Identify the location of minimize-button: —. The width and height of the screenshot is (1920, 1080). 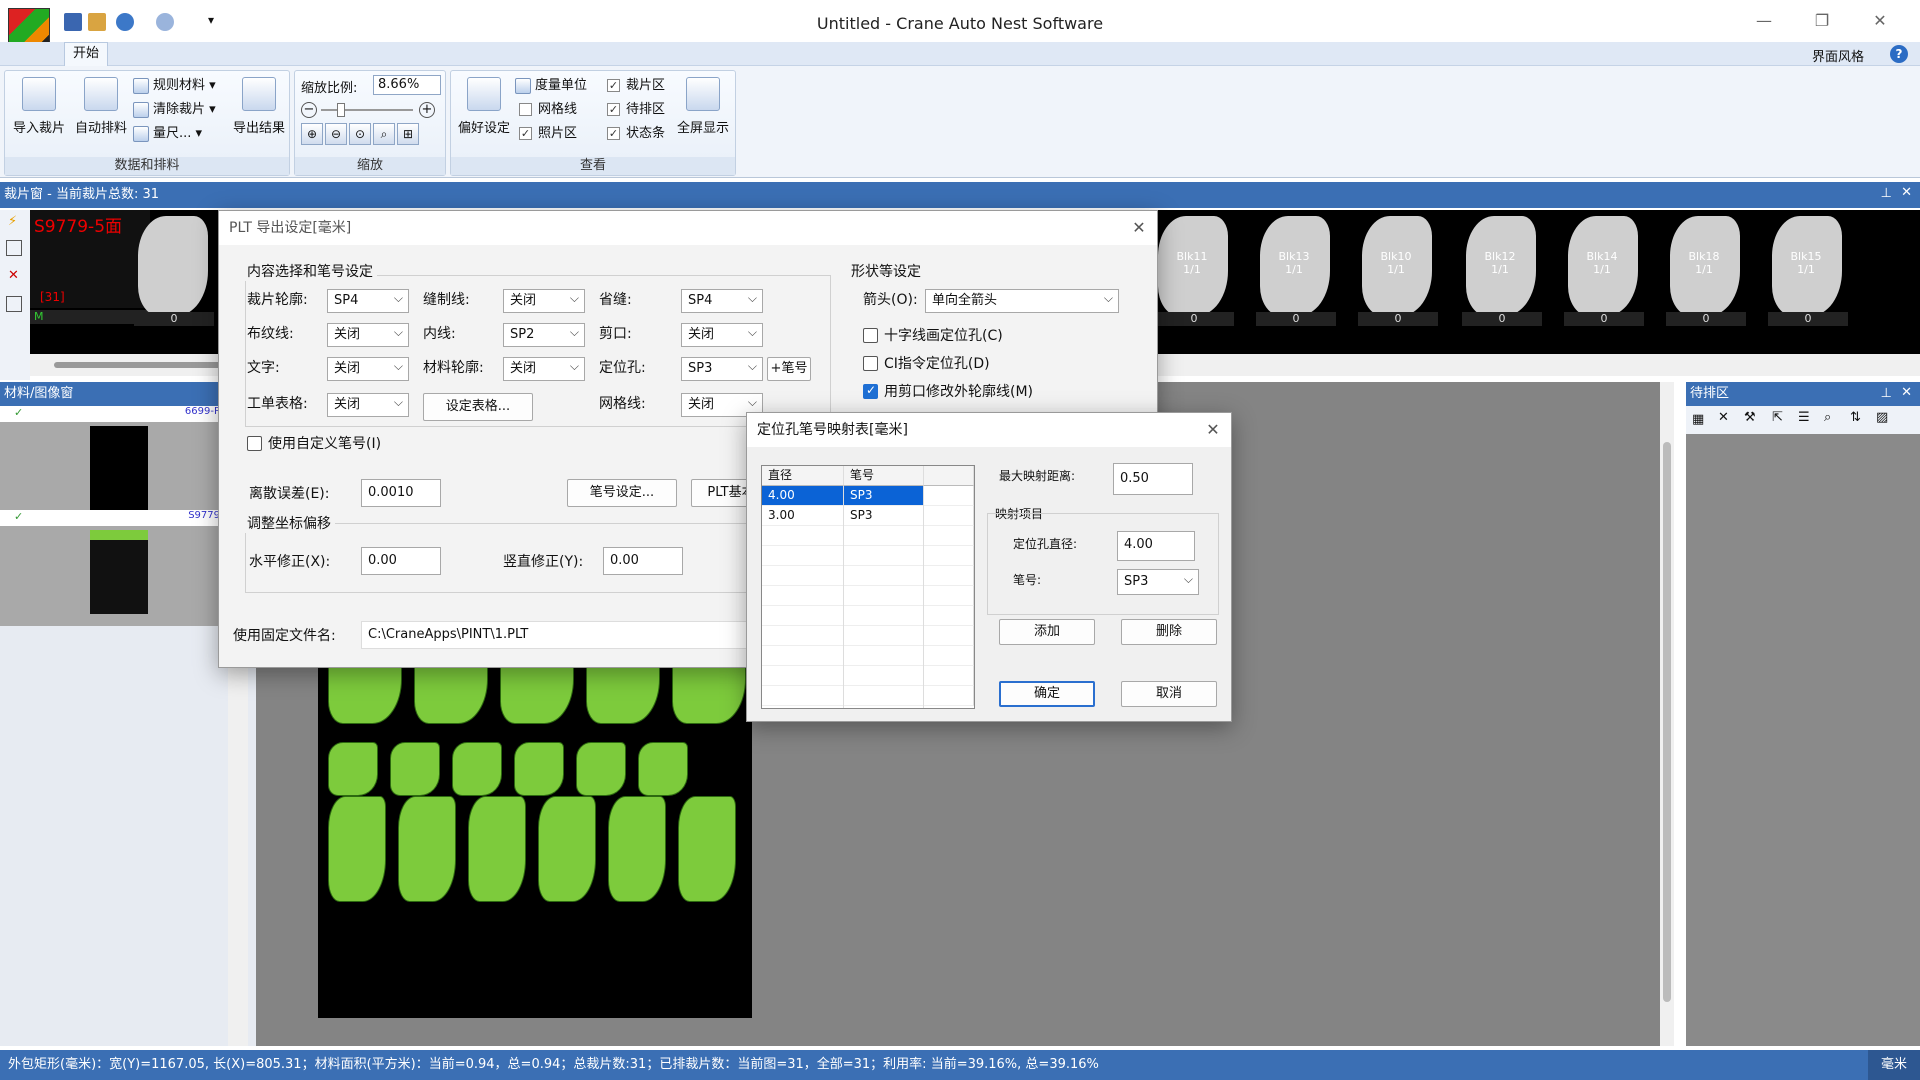
(1764, 21).